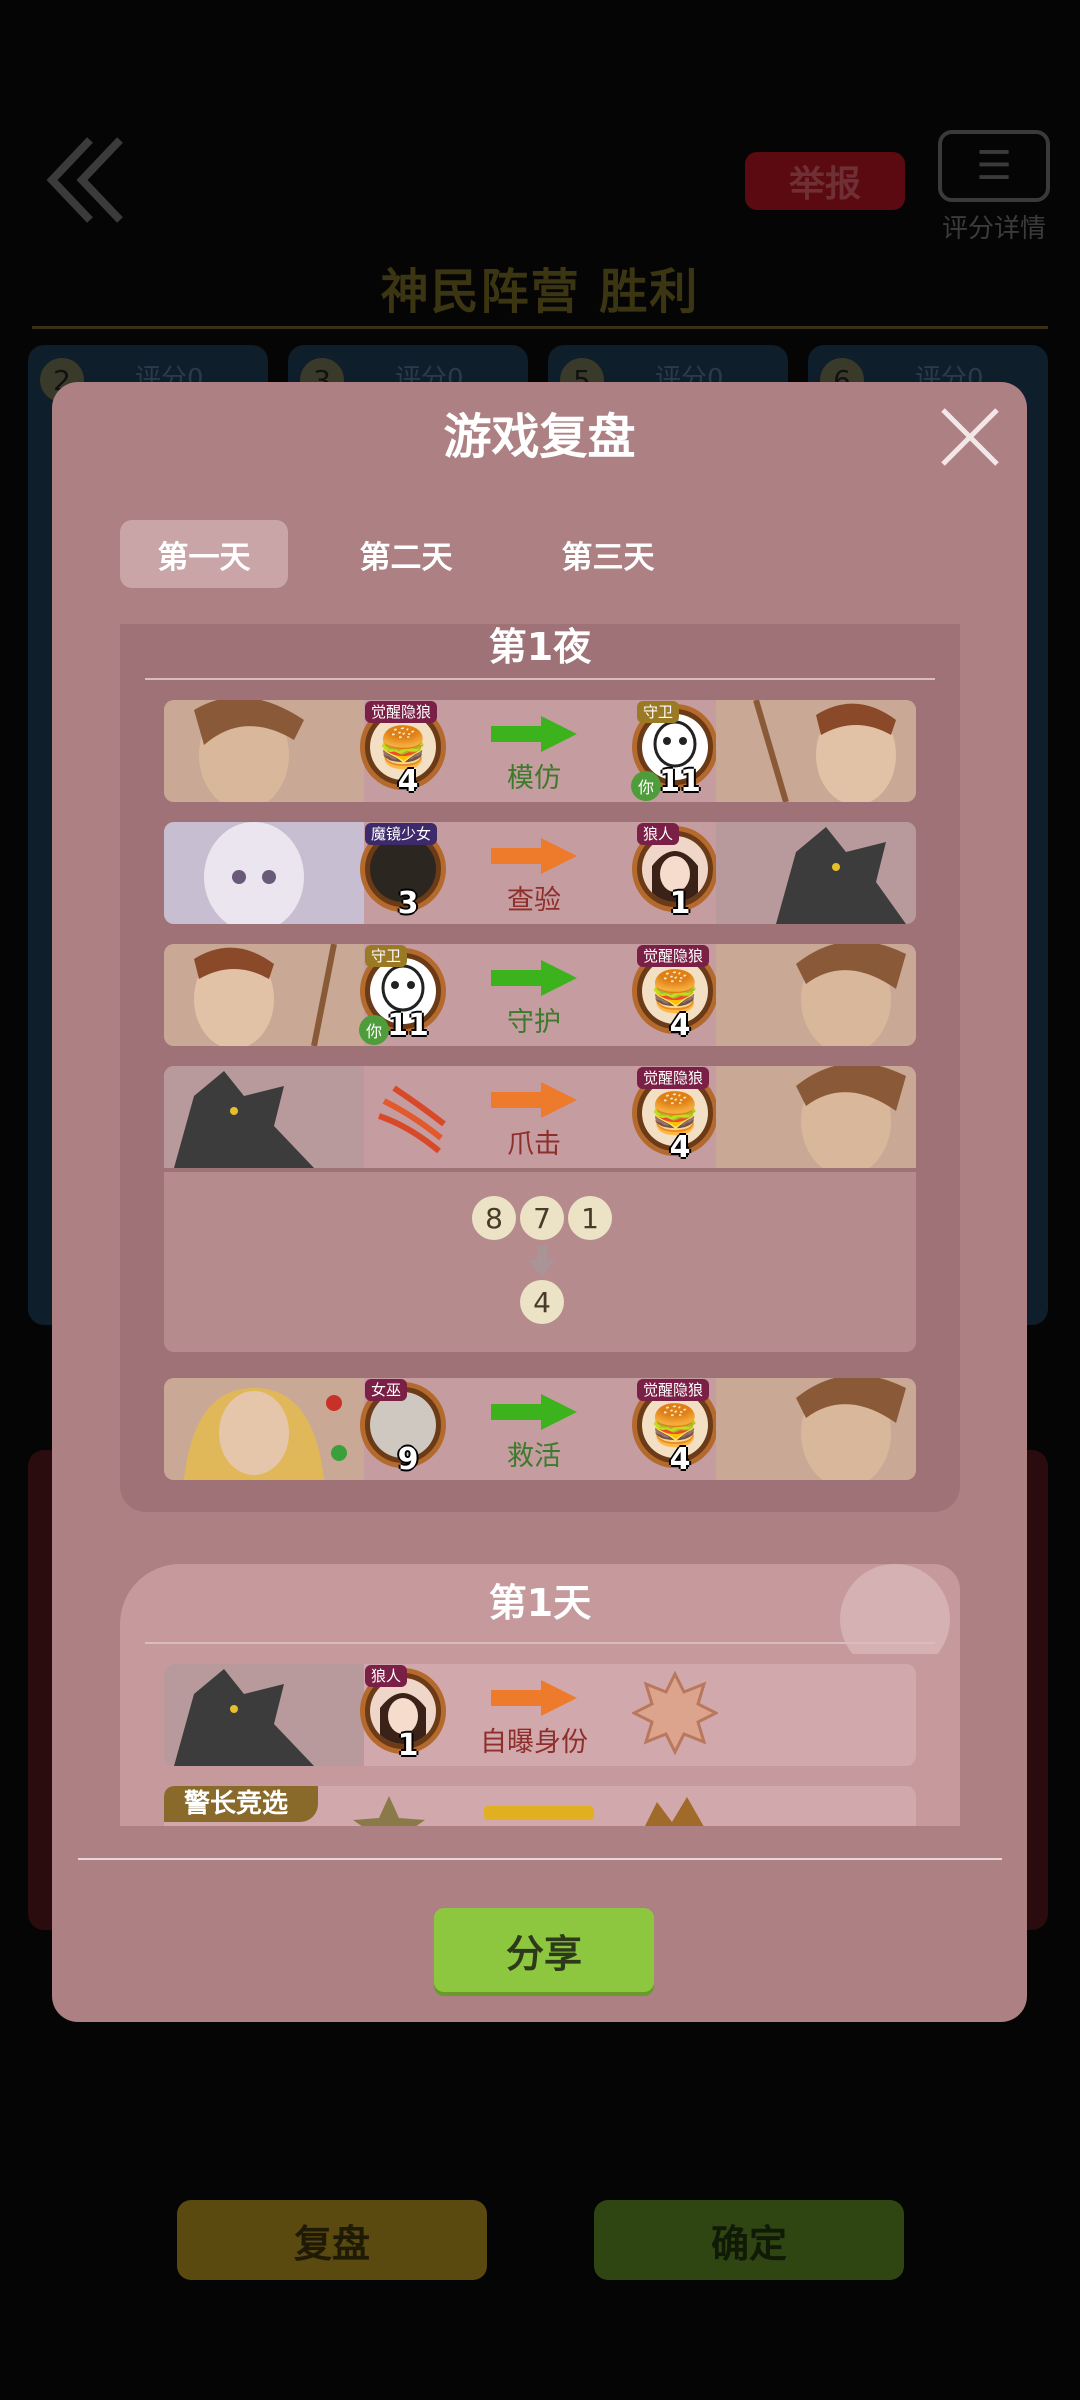  What do you see at coordinates (332, 2240) in the screenshot?
I see `replay-button: 复盘` at bounding box center [332, 2240].